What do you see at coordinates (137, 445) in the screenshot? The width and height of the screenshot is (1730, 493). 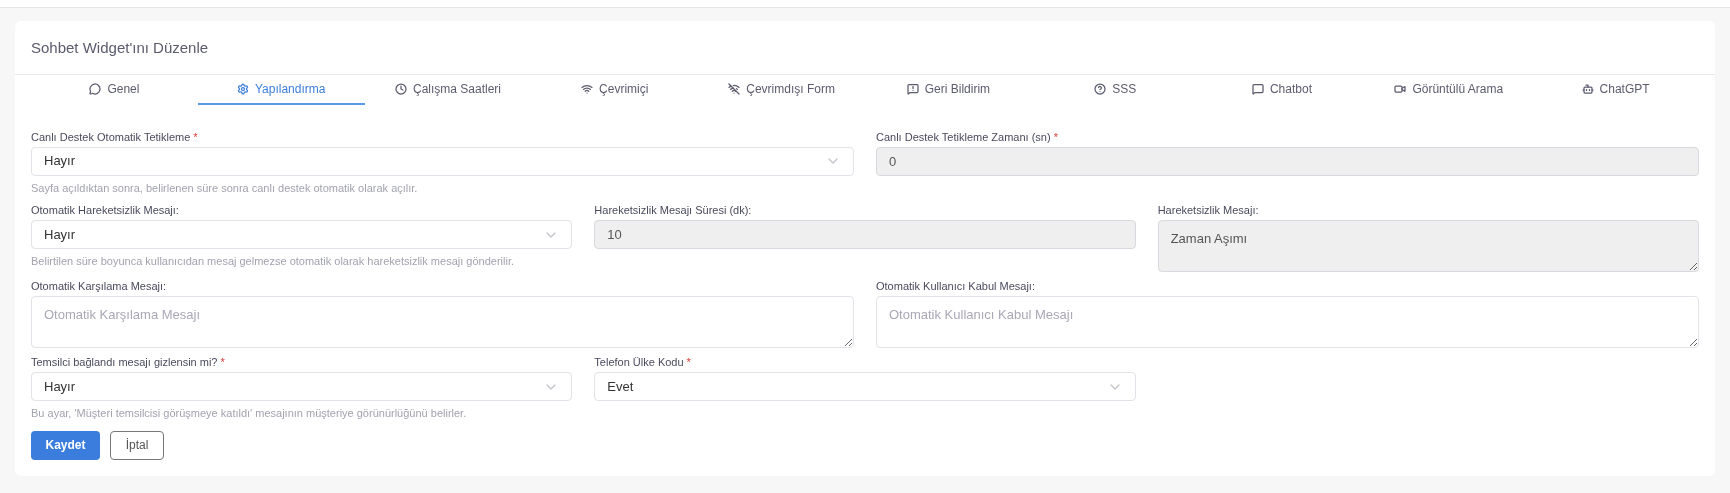 I see `cancel-button: İptal` at bounding box center [137, 445].